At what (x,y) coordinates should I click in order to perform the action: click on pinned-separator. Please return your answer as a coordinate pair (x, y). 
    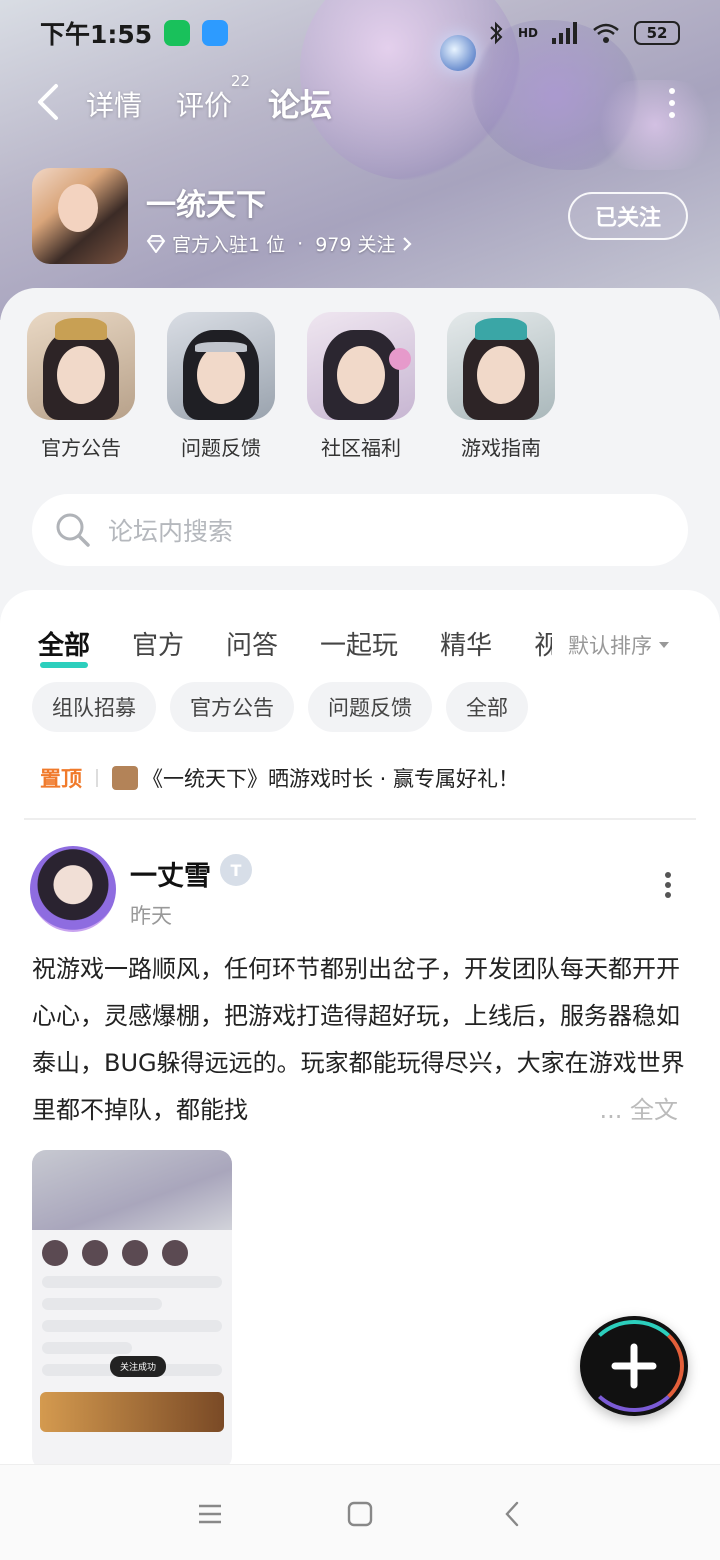
    Looking at the image, I should click on (97, 778).